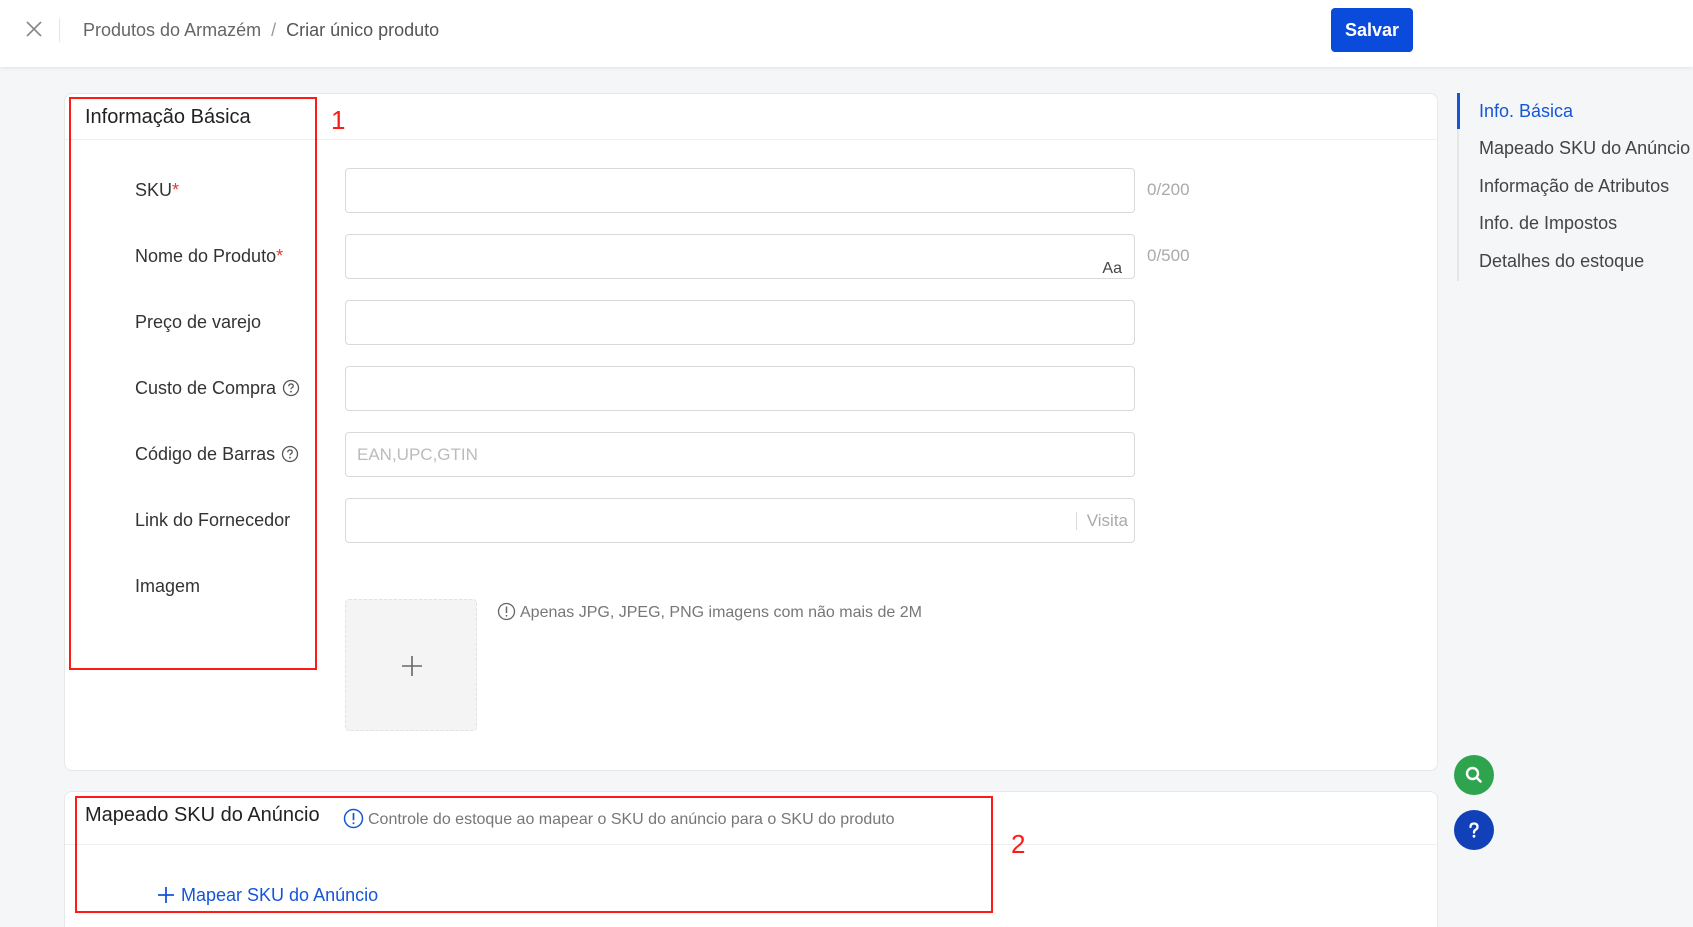  I want to click on toc-item-attributes: Informação de Atributos, so click(1574, 186).